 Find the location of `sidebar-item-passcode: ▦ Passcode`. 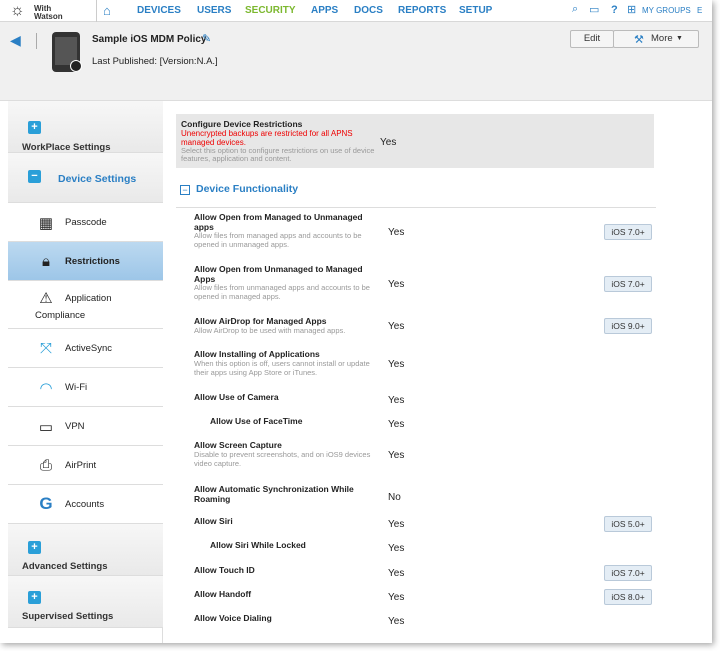

sidebar-item-passcode: ▦ Passcode is located at coordinates (85, 222).